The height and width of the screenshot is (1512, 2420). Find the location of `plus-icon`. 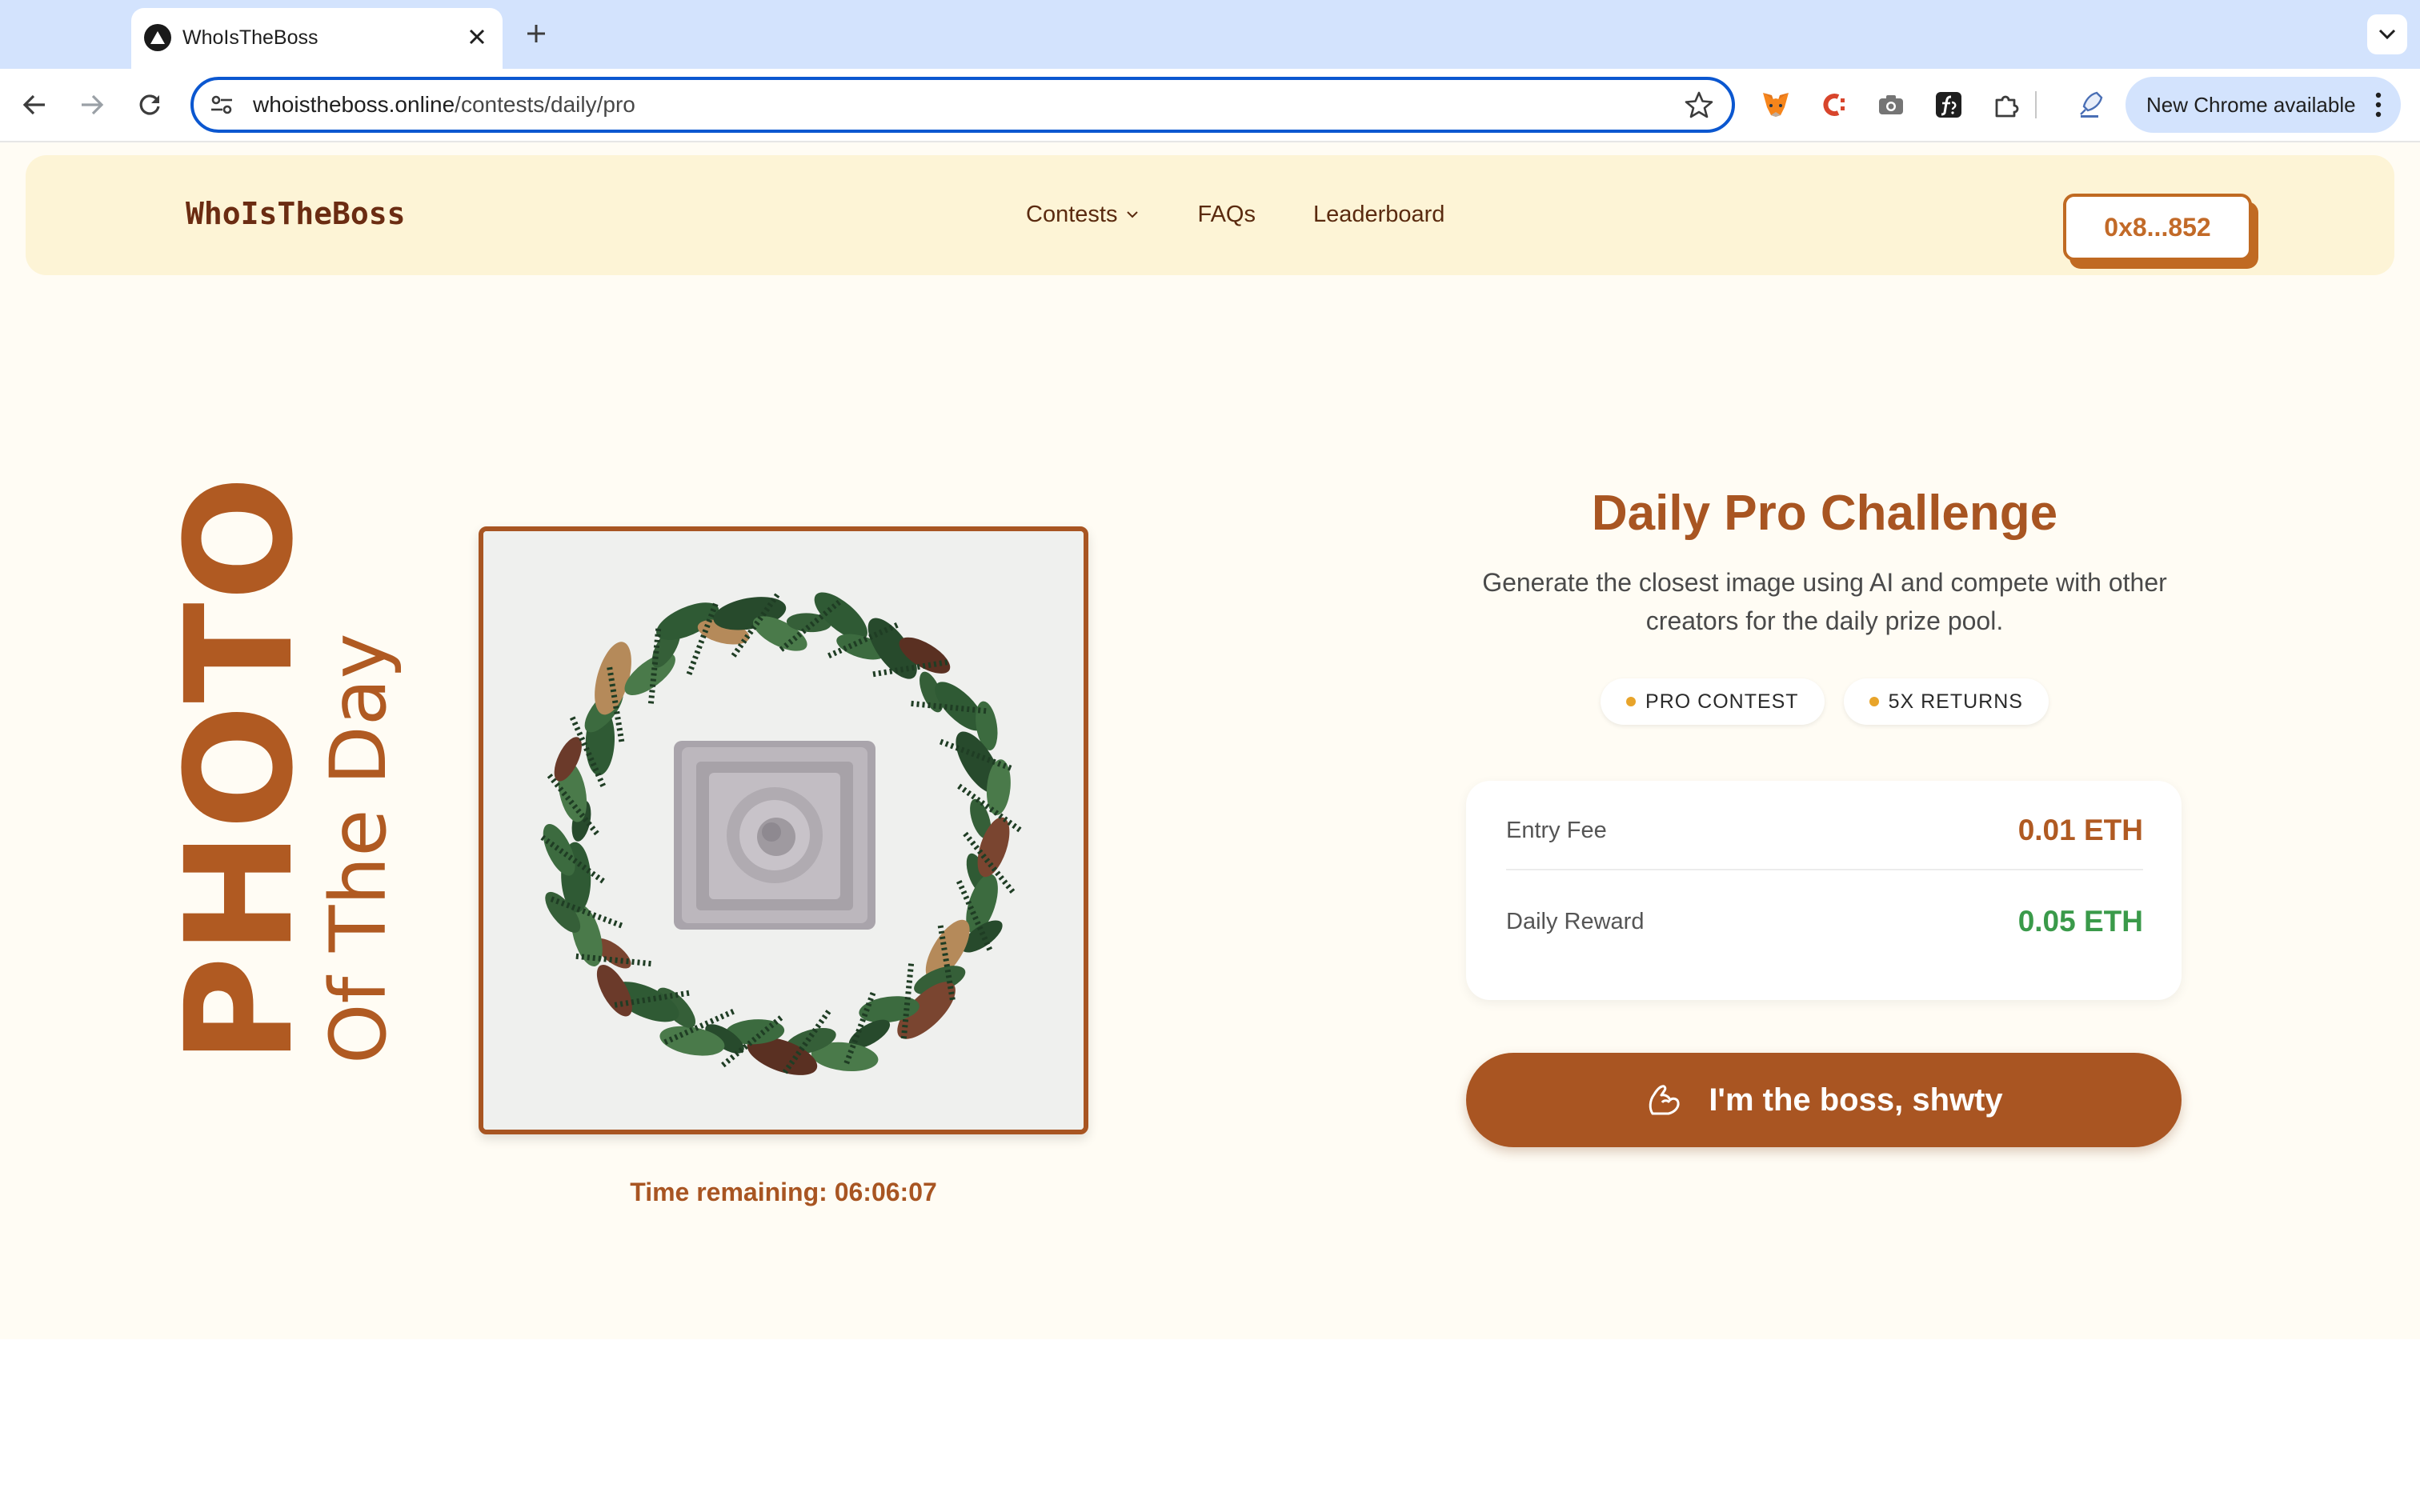

plus-icon is located at coordinates (536, 33).